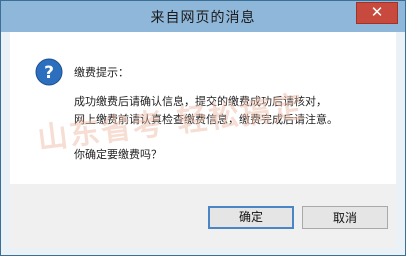  Describe the element at coordinates (200, 101) in the screenshot. I see `message-line-1: 成功缴费后请确认信息，提交的缴费成功后请核对，` at that location.